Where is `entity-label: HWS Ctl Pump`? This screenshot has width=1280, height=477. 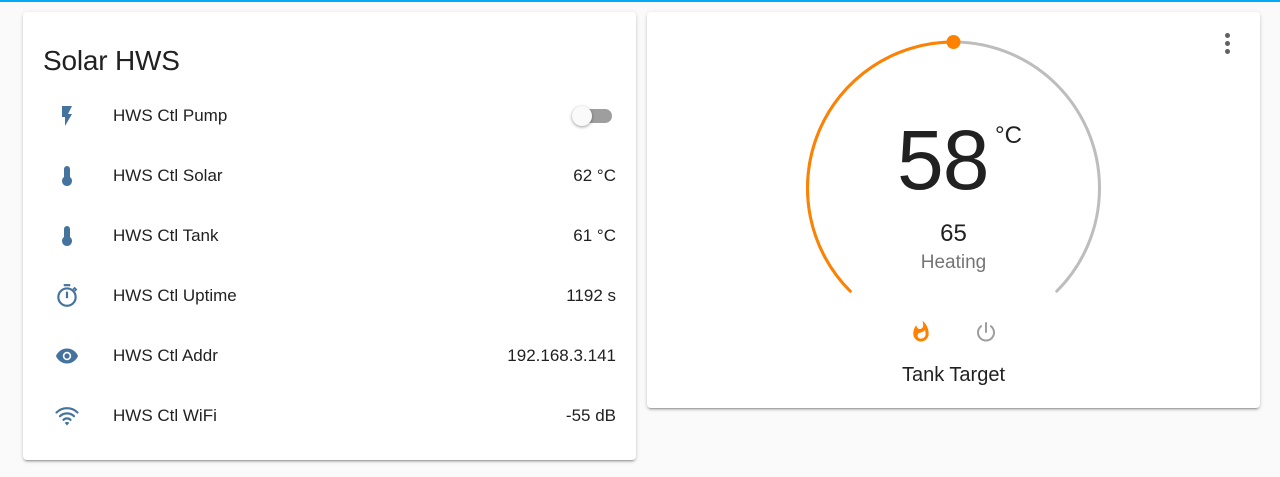 entity-label: HWS Ctl Pump is located at coordinates (170, 115).